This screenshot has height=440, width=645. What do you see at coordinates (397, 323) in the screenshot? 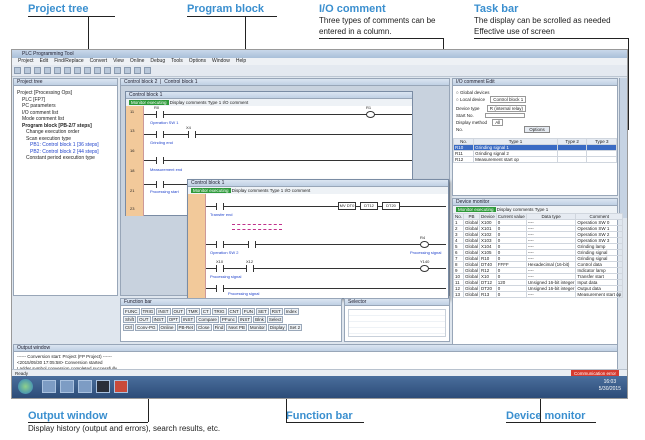
I see `selector-list` at bounding box center [397, 323].